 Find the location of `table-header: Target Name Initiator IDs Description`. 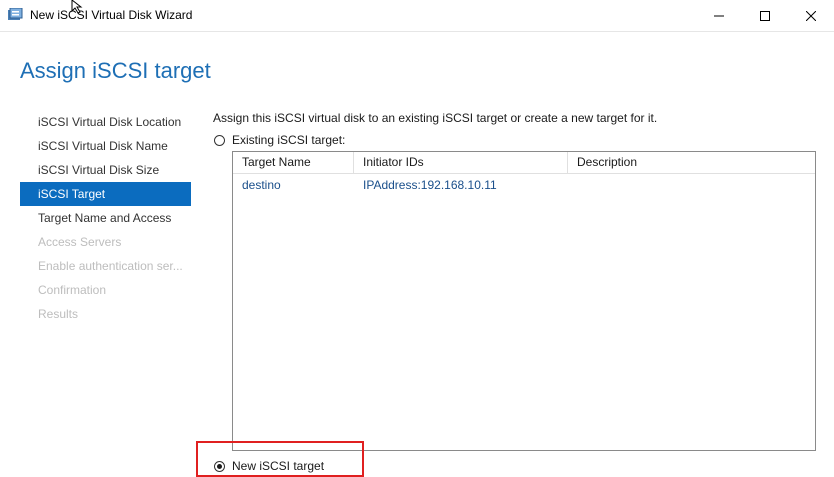

table-header: Target Name Initiator IDs Description is located at coordinates (524, 163).